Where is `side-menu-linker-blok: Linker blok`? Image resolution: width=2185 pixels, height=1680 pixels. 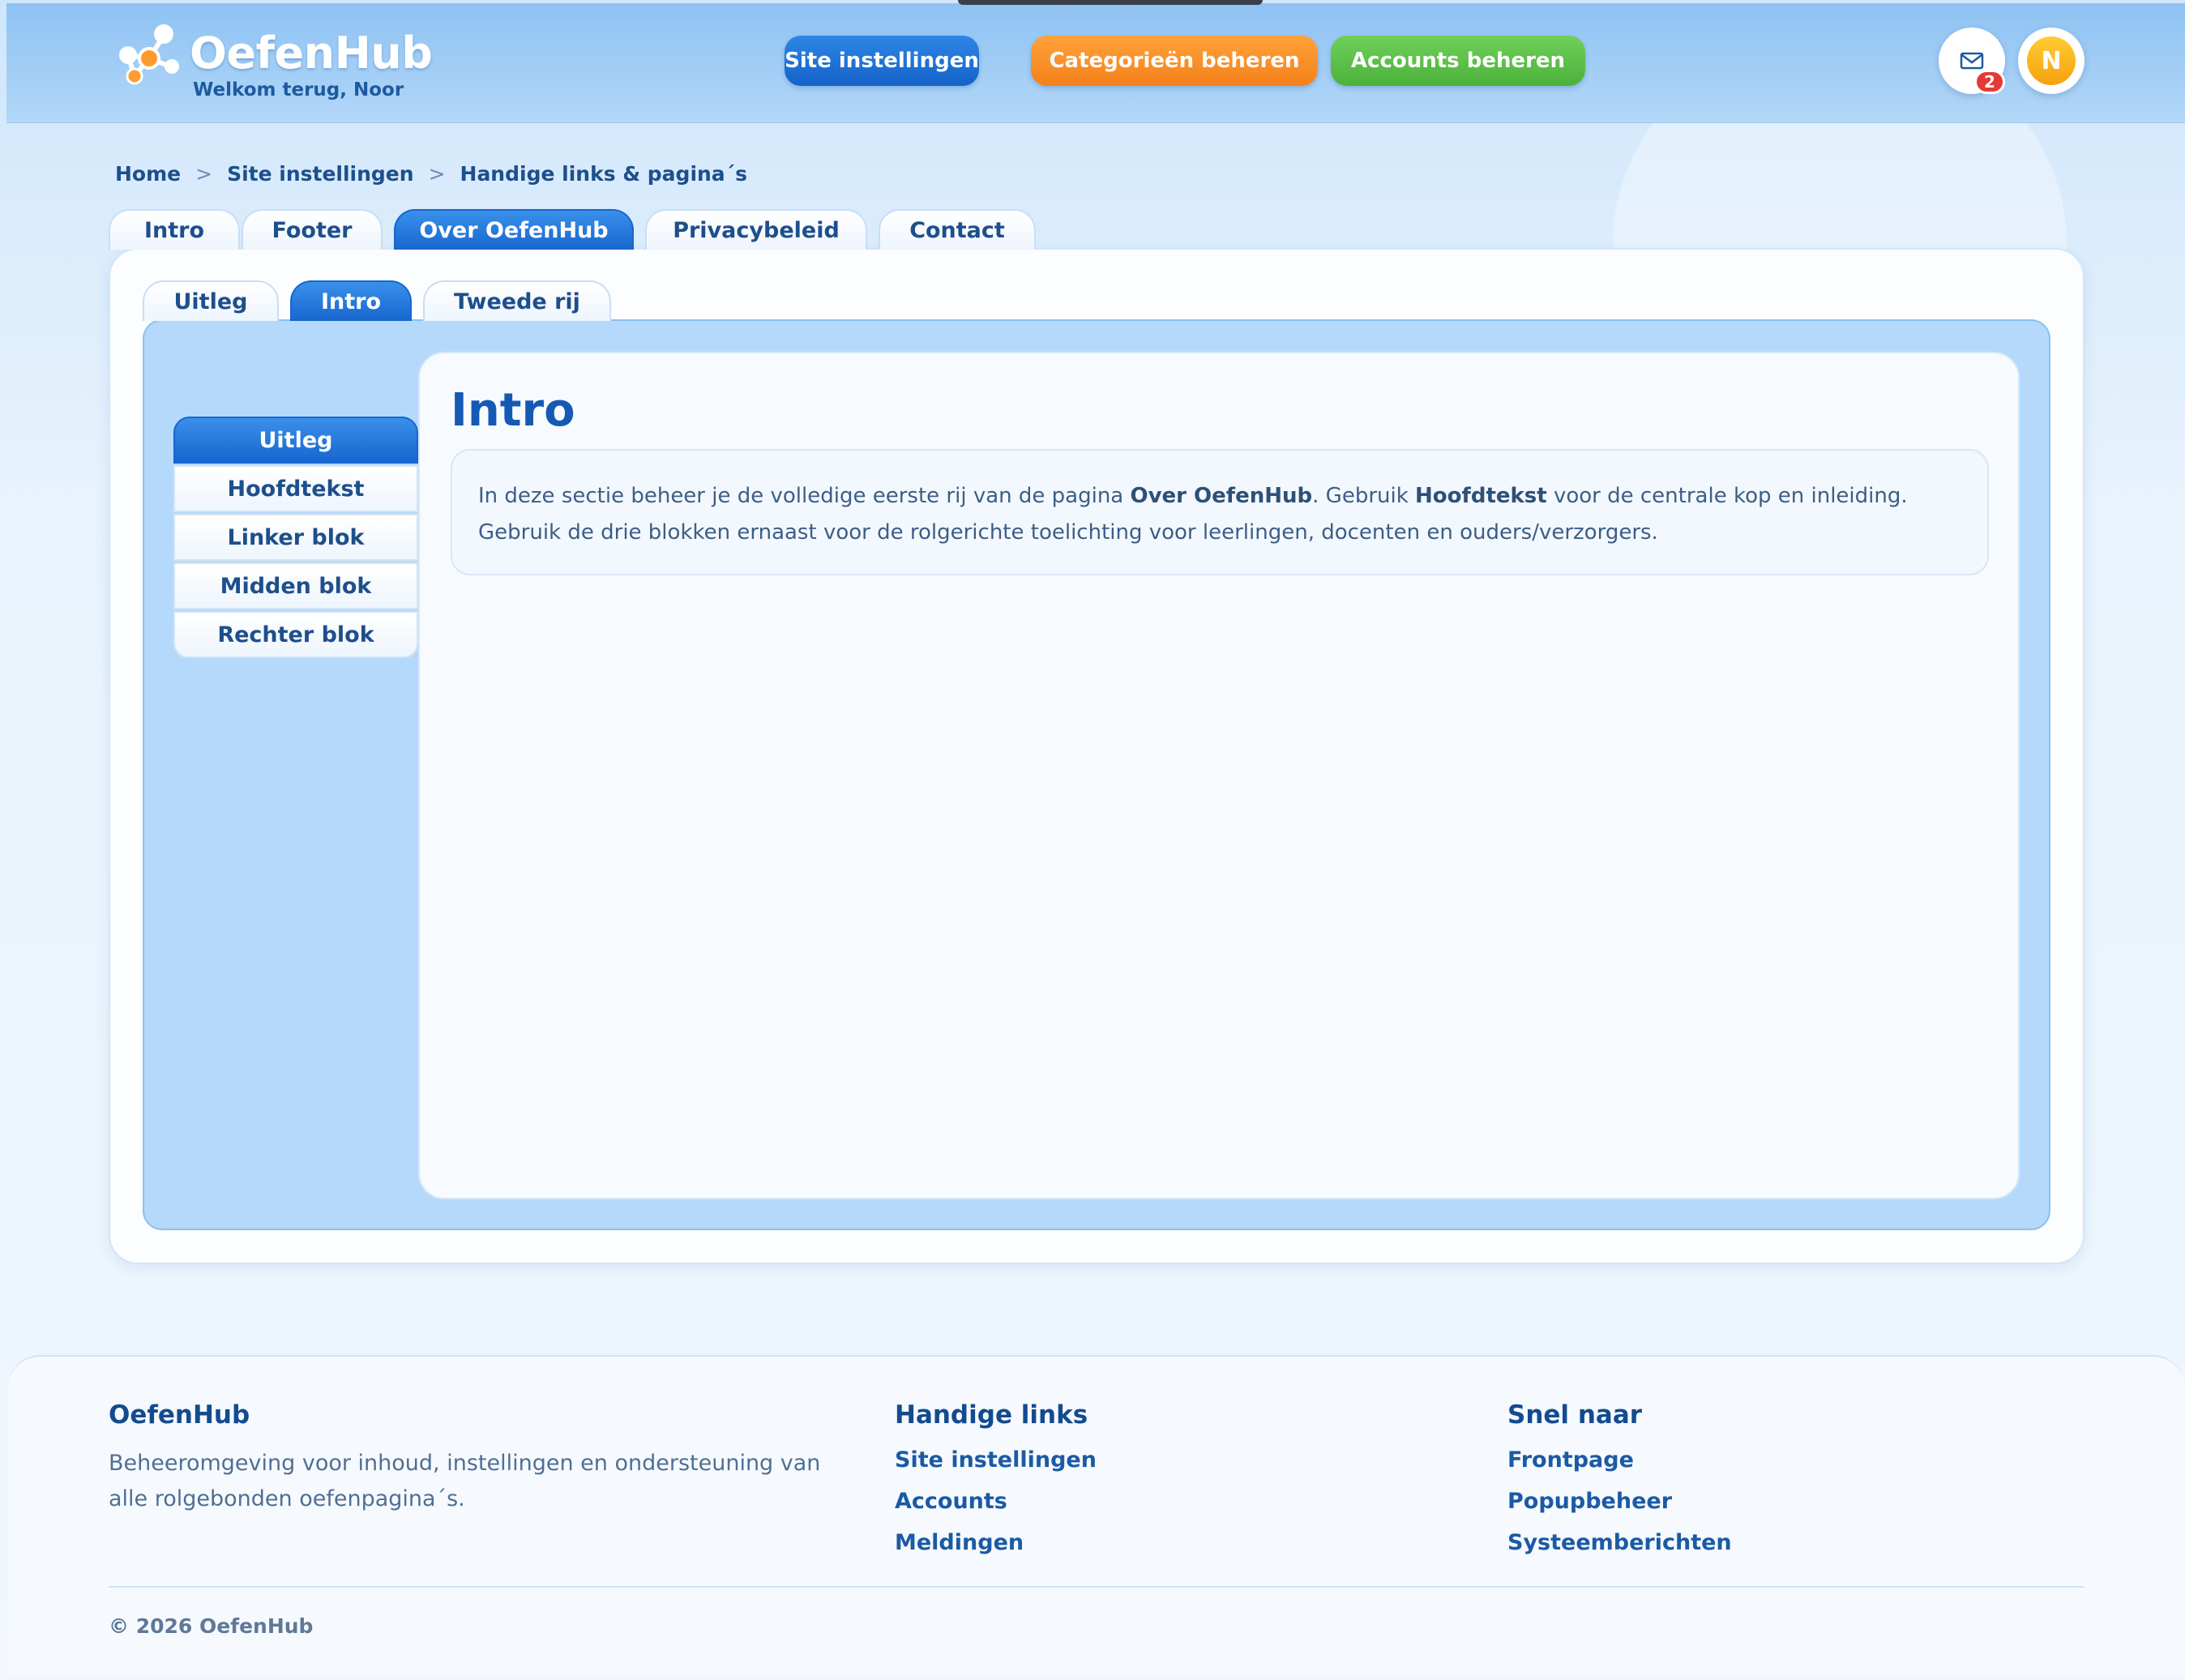
side-menu-linker-blok: Linker blok is located at coordinates (295, 537).